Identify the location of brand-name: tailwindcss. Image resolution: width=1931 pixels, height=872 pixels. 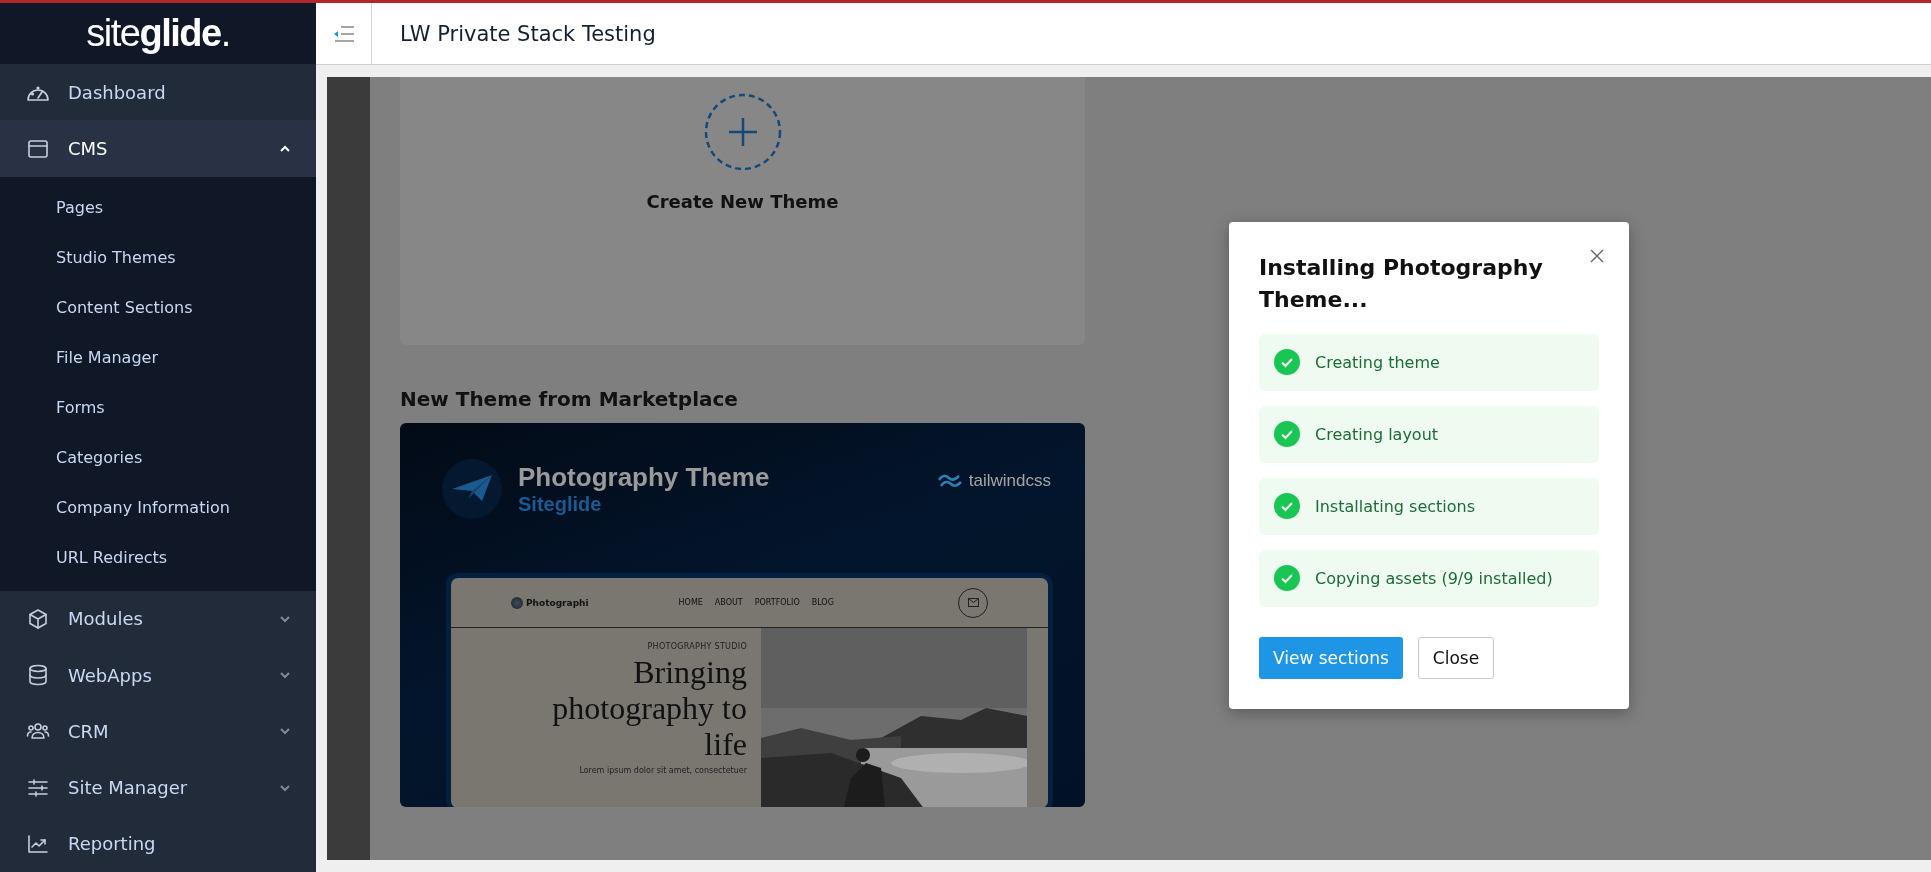
(1009, 481).